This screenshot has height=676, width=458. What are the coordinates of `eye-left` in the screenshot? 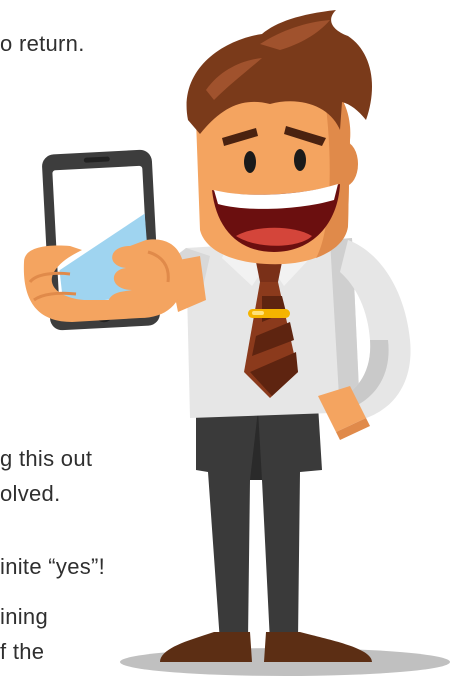 It's located at (250, 162).